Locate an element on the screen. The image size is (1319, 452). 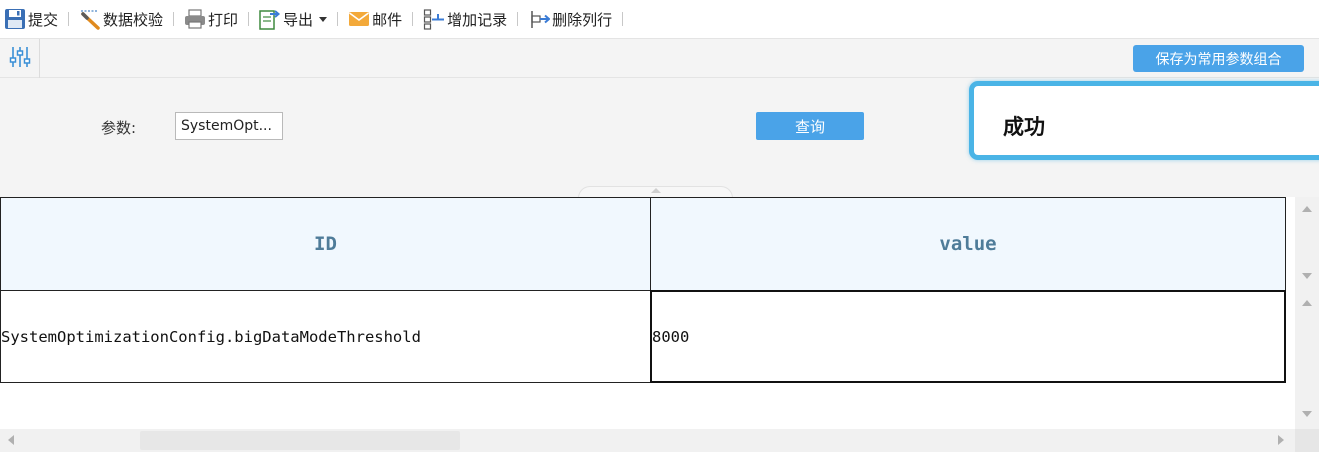
table-cell-value: 8000 is located at coordinates (968, 336).